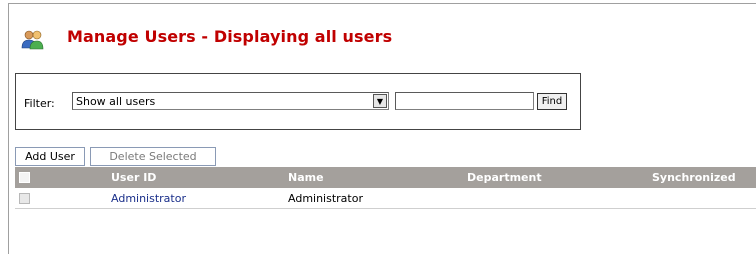 This screenshot has height=254, width=756. Describe the element at coordinates (230, 36) in the screenshot. I see `page-title: Manage Users - Displaying all users` at that location.